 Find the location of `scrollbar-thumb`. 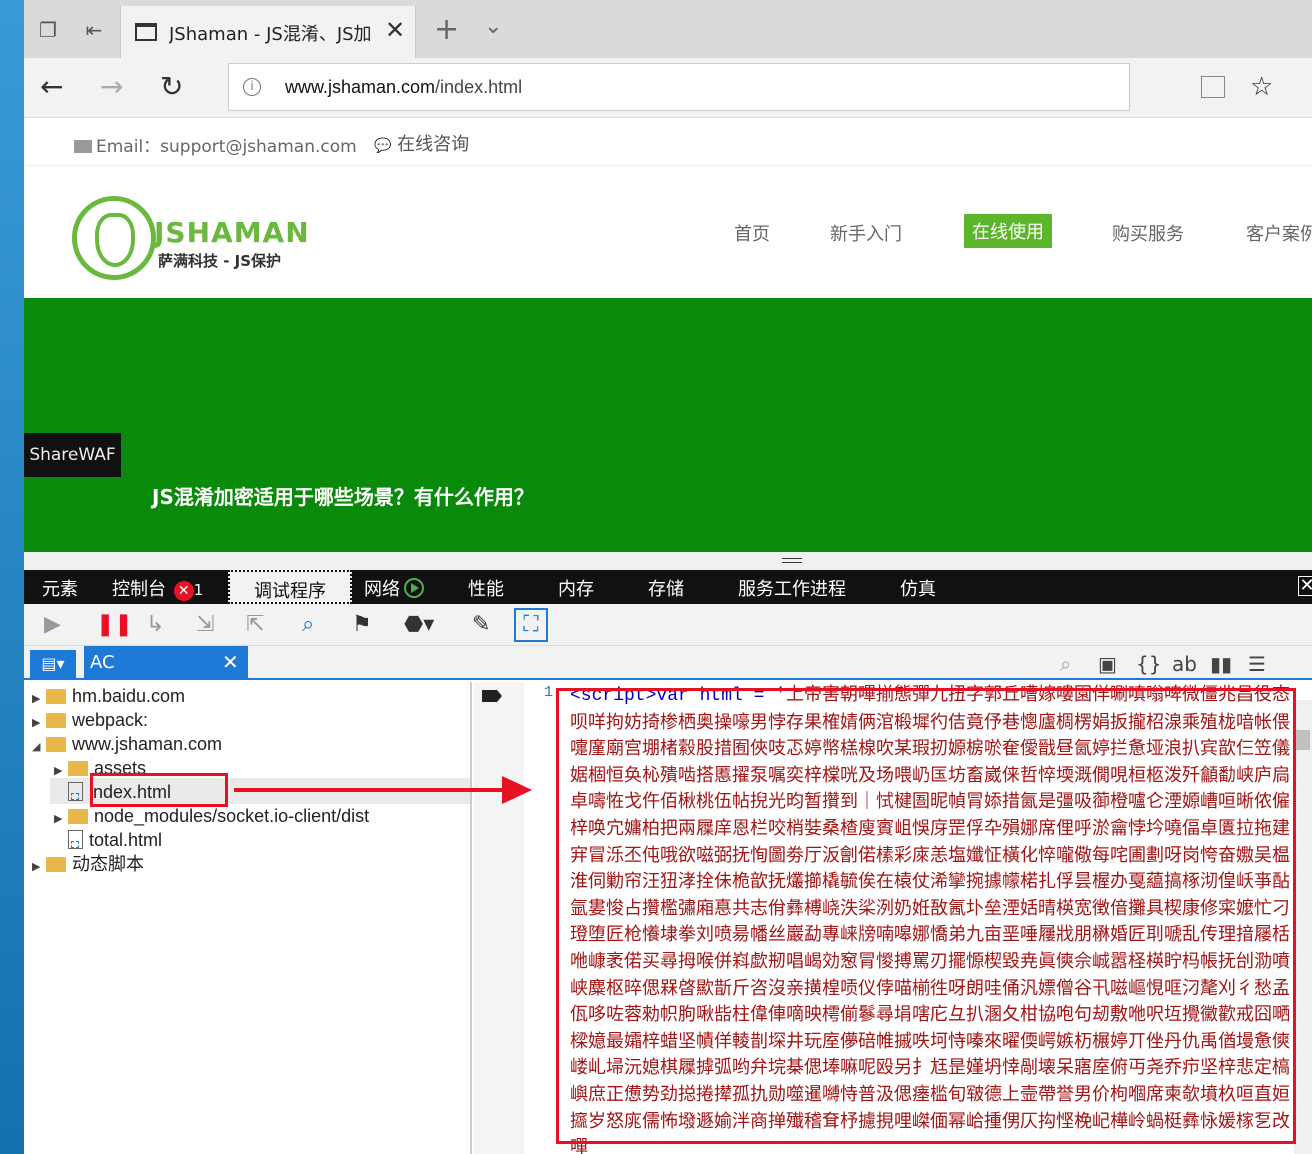

scrollbar-thumb is located at coordinates (1303, 740).